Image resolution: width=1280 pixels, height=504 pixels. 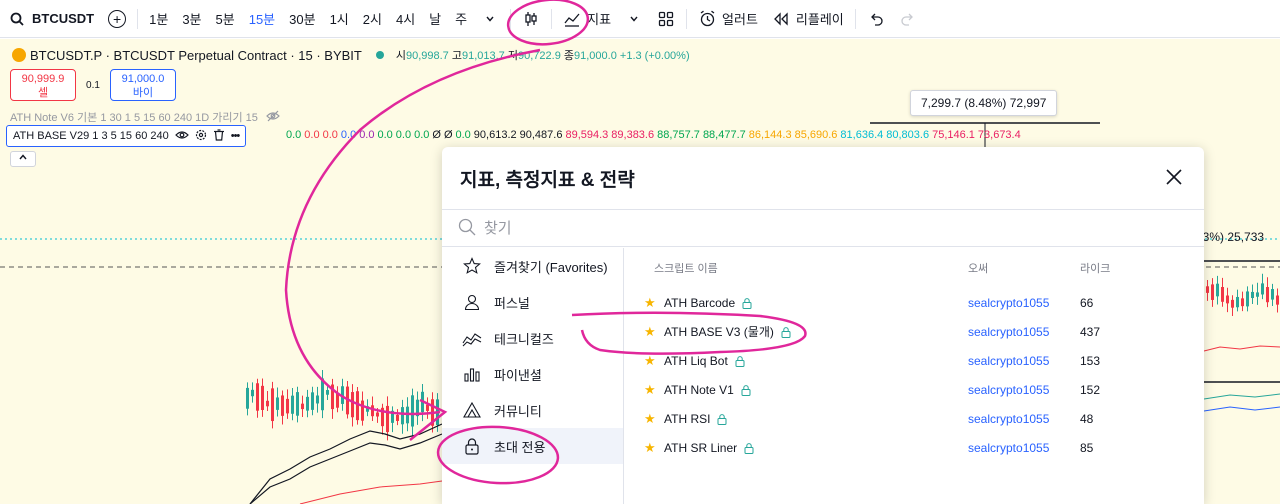 I want to click on column-header-likes: 라이크, so click(x=1120, y=268).